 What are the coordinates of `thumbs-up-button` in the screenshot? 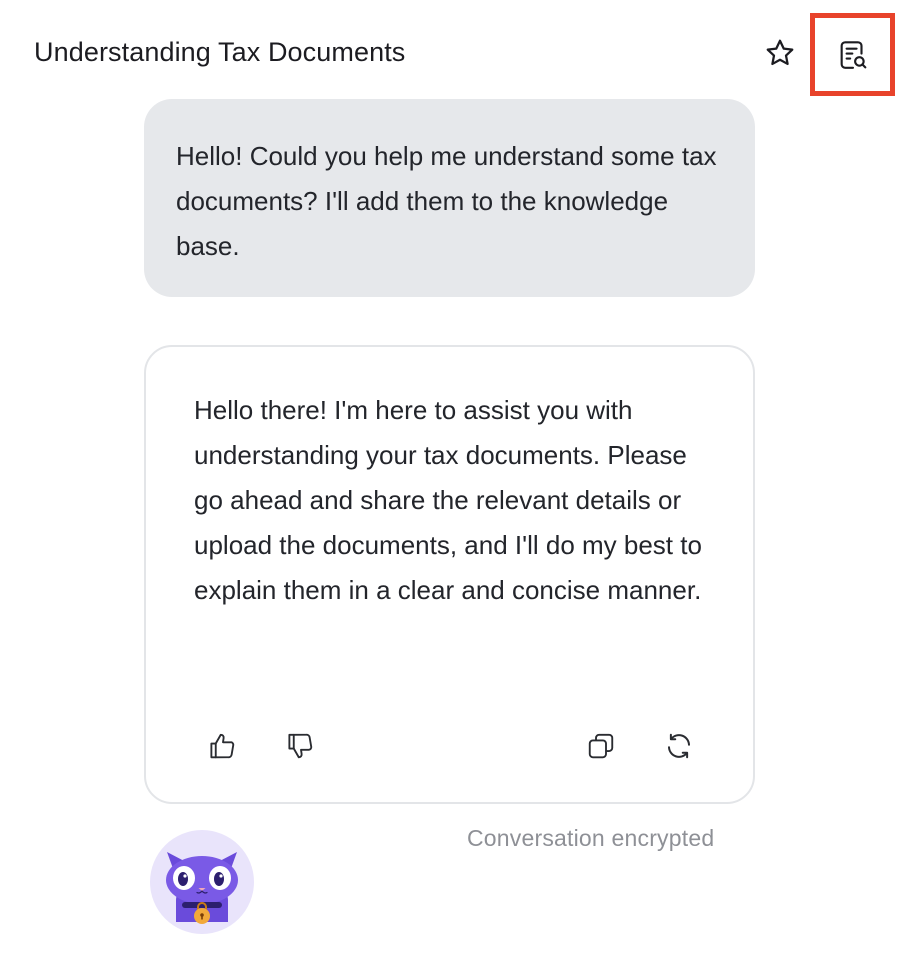 It's located at (222, 746).